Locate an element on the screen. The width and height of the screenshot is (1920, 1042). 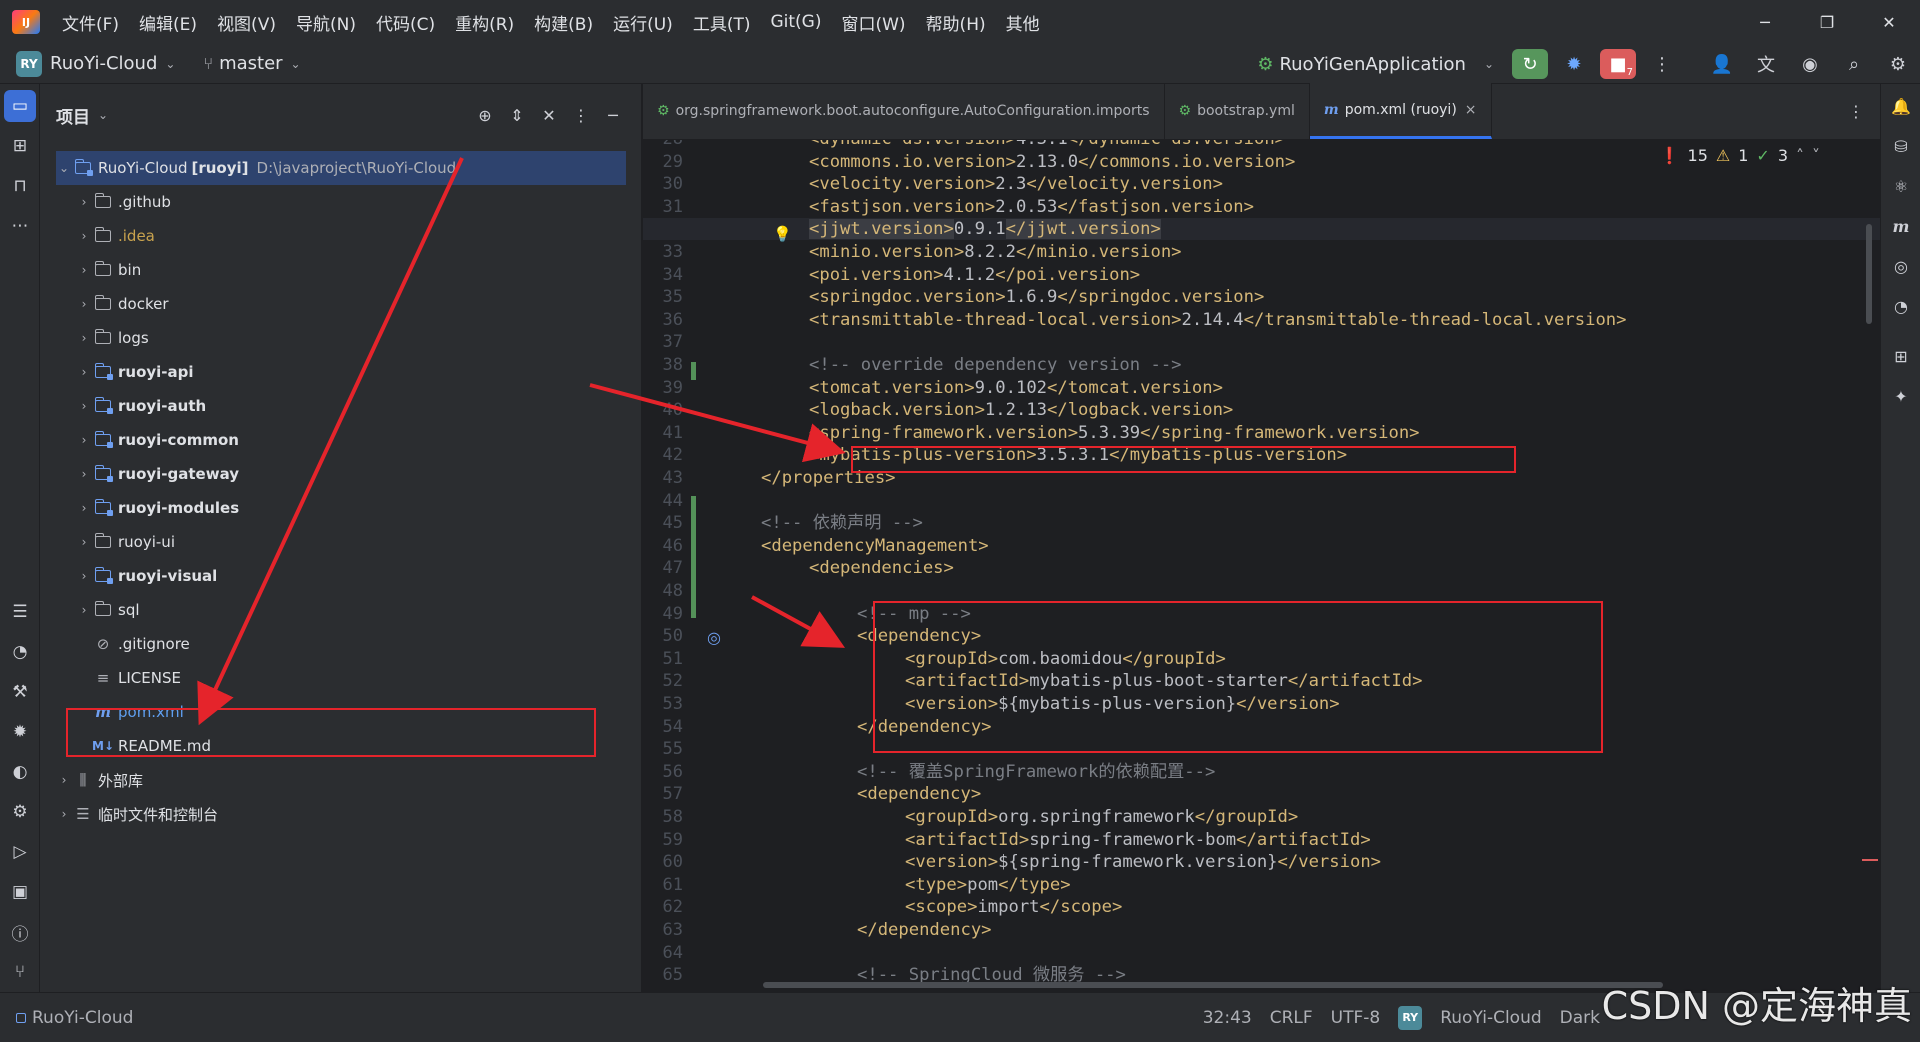
settings-gear-icon: ⚙ is located at coordinates (1898, 64).